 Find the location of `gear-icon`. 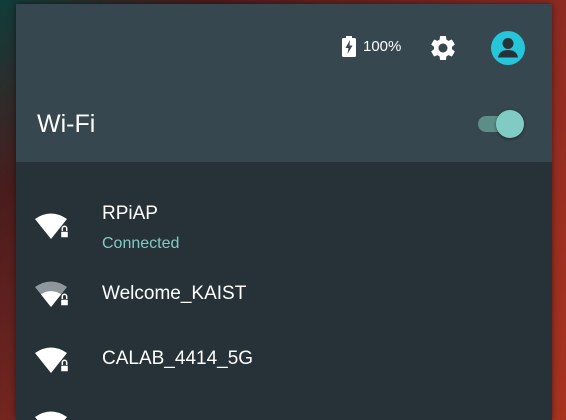

gear-icon is located at coordinates (443, 48).